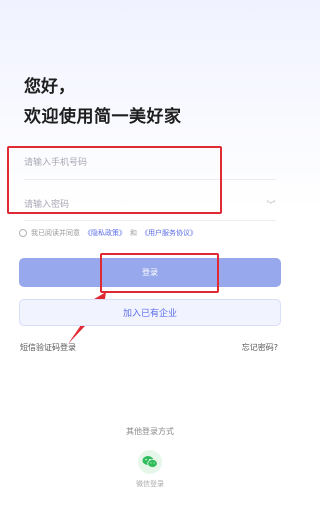  What do you see at coordinates (23, 233) in the screenshot?
I see `agreement-radio` at bounding box center [23, 233].